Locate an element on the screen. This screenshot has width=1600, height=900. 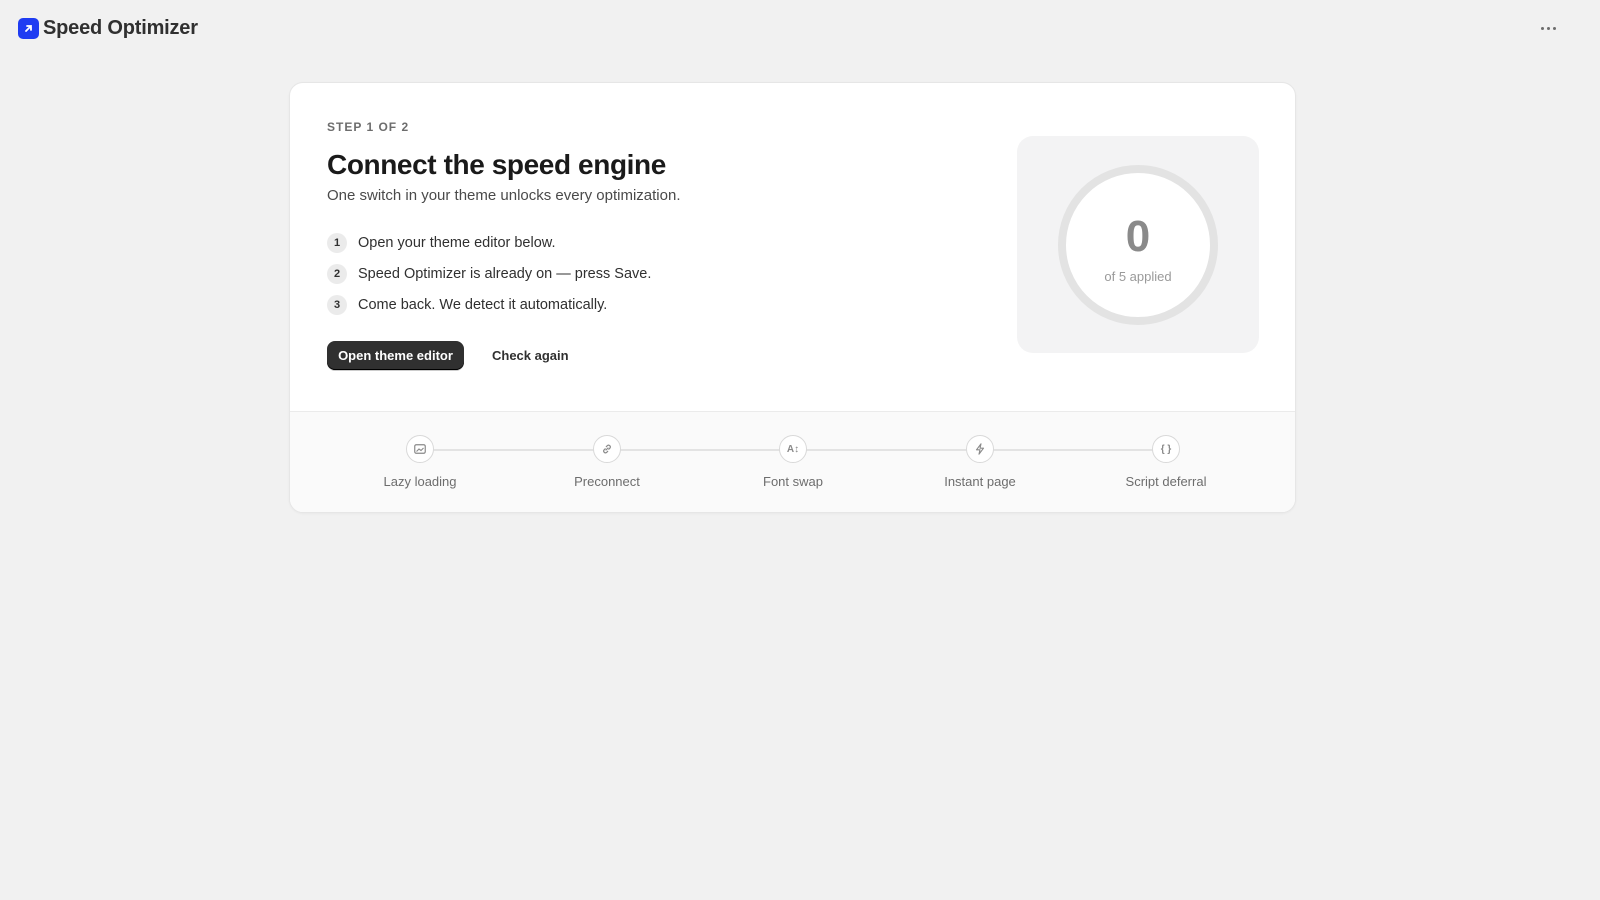
app-header: Speed Optimizer is located at coordinates (800, 28).